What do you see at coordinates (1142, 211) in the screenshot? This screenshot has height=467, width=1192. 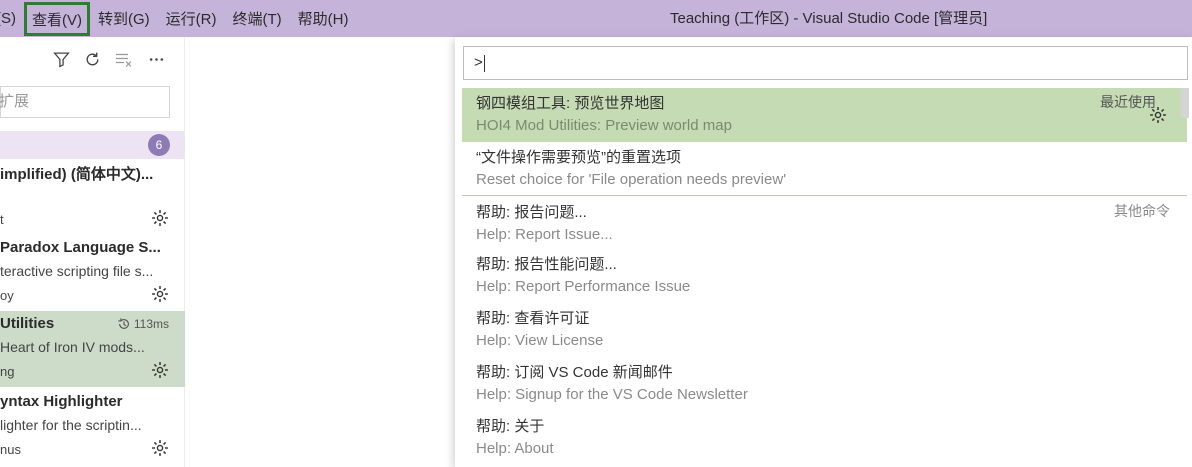 I see `command-group-label: 其他命令` at bounding box center [1142, 211].